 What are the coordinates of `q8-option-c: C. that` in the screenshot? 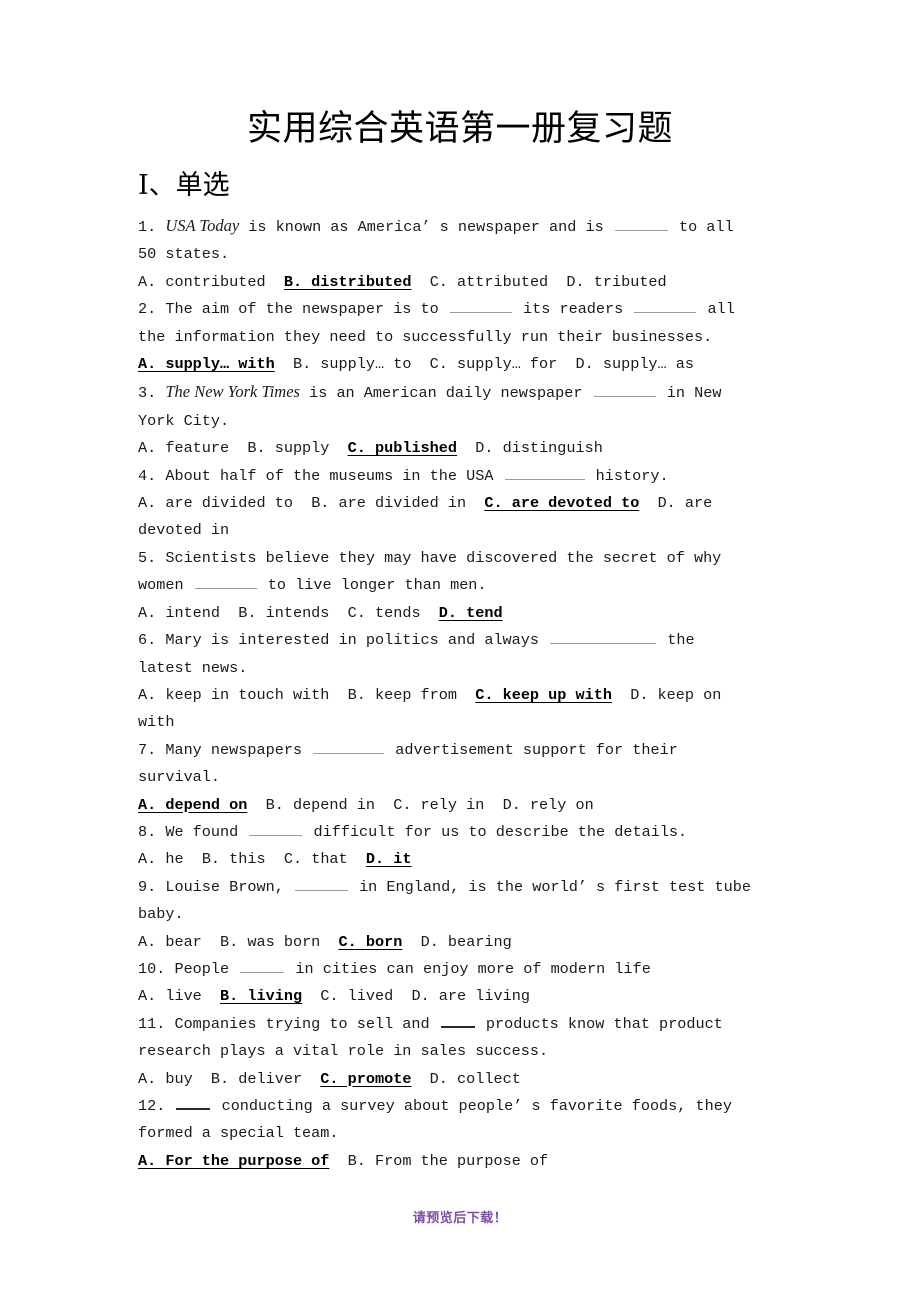 It's located at (316, 859).